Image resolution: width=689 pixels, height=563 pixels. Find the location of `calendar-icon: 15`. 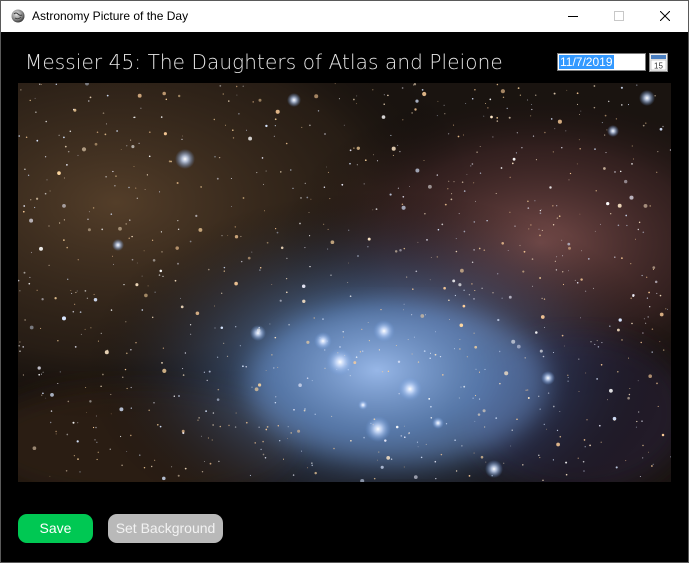

calendar-icon: 15 is located at coordinates (658, 62).